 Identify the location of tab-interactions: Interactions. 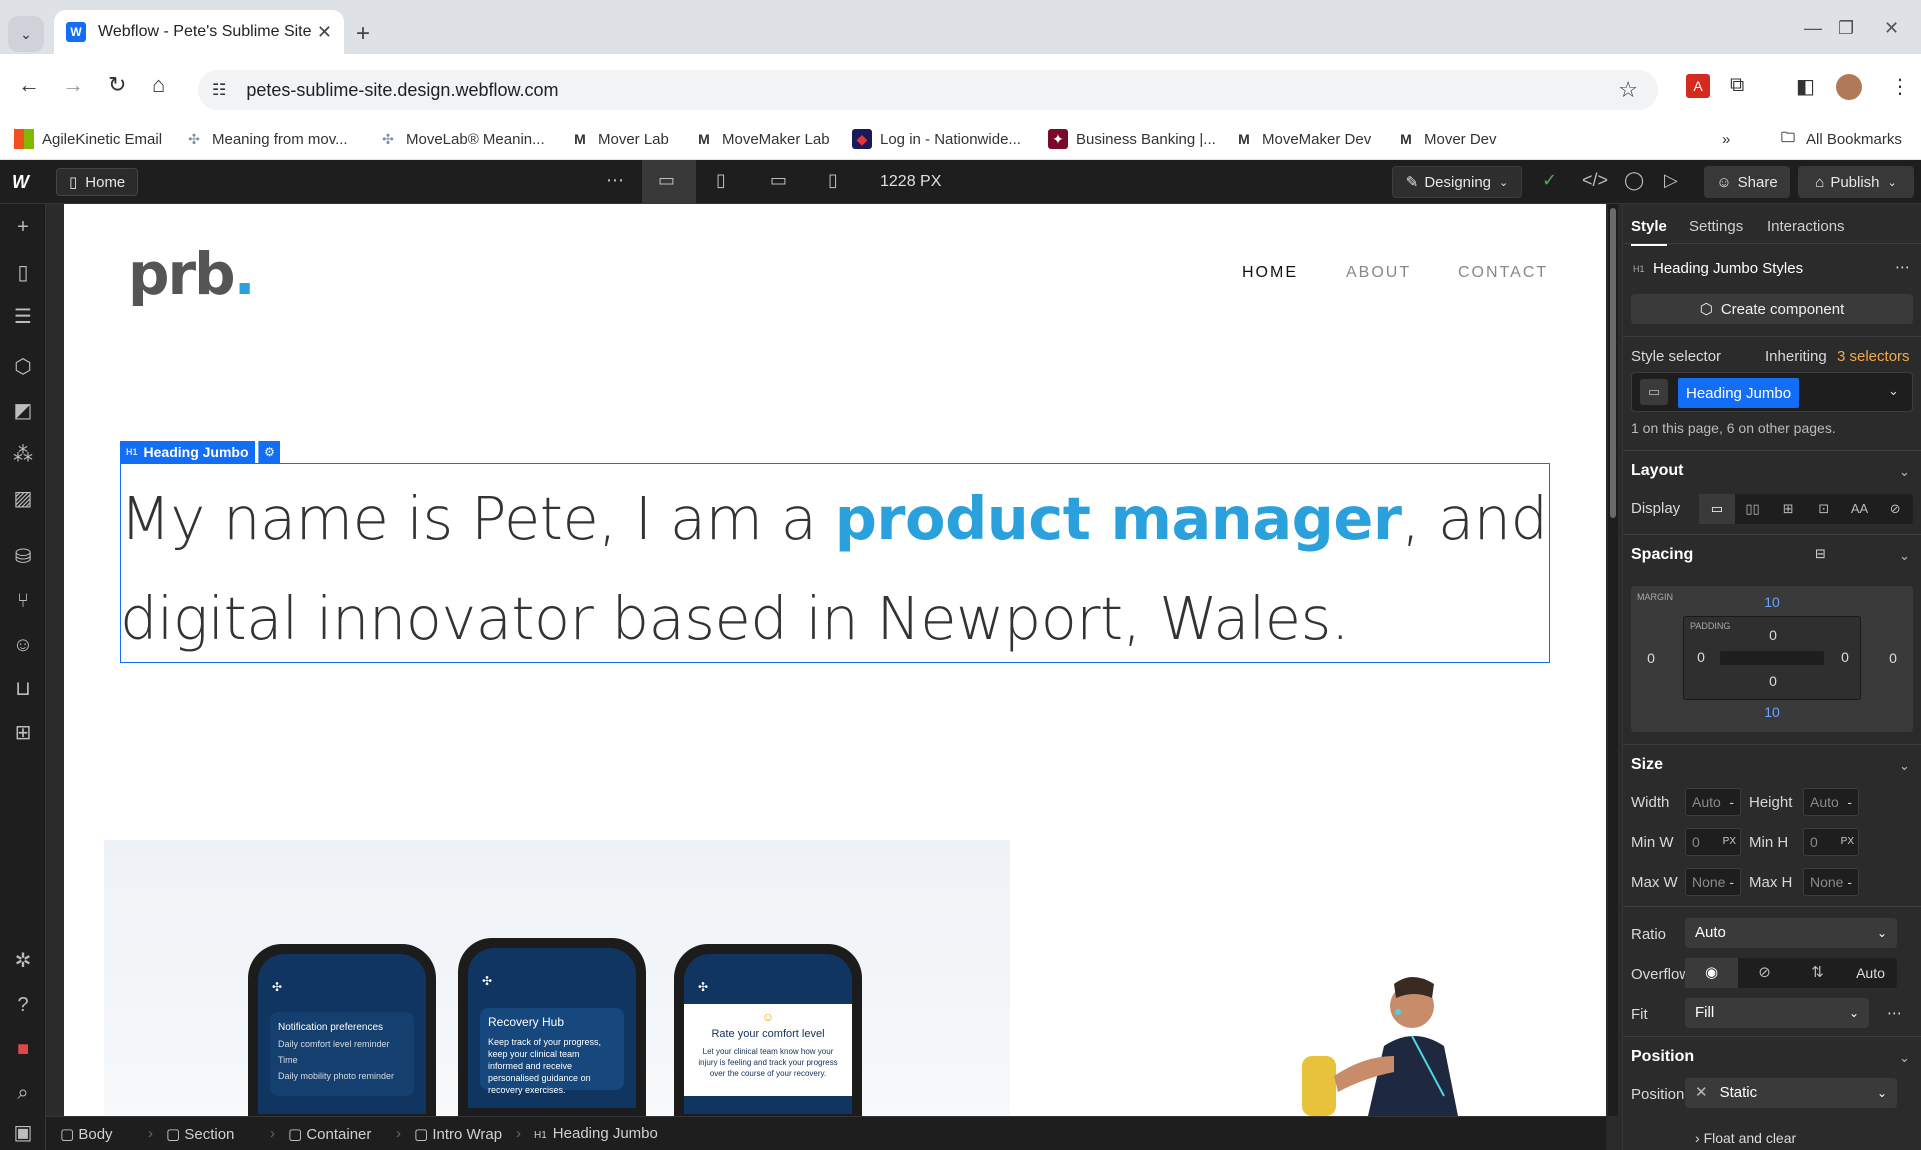
(1806, 226).